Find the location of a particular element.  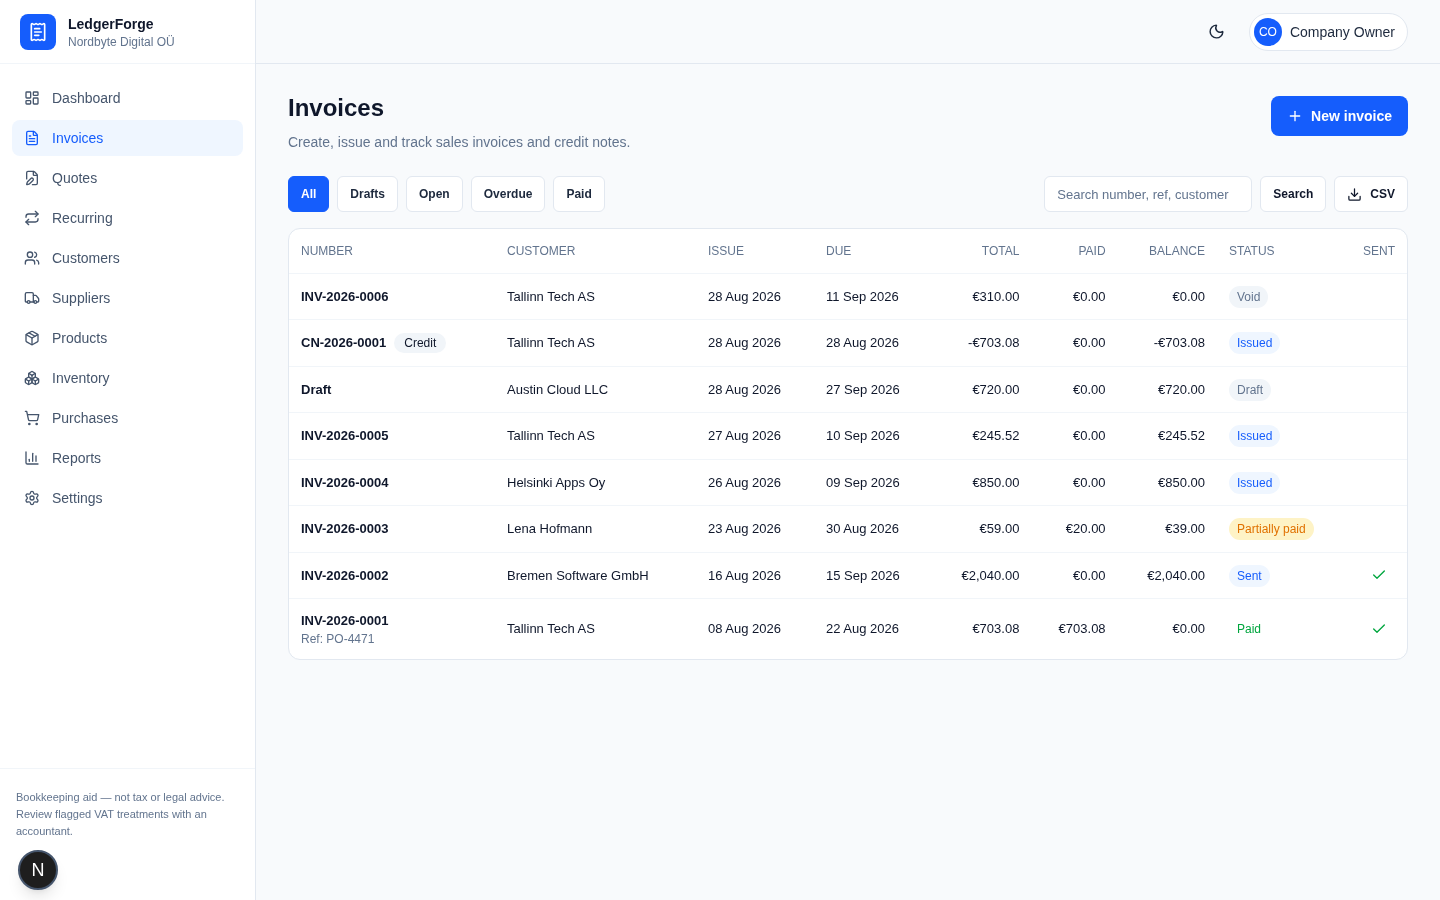

bar-chart-icon is located at coordinates (32, 458).